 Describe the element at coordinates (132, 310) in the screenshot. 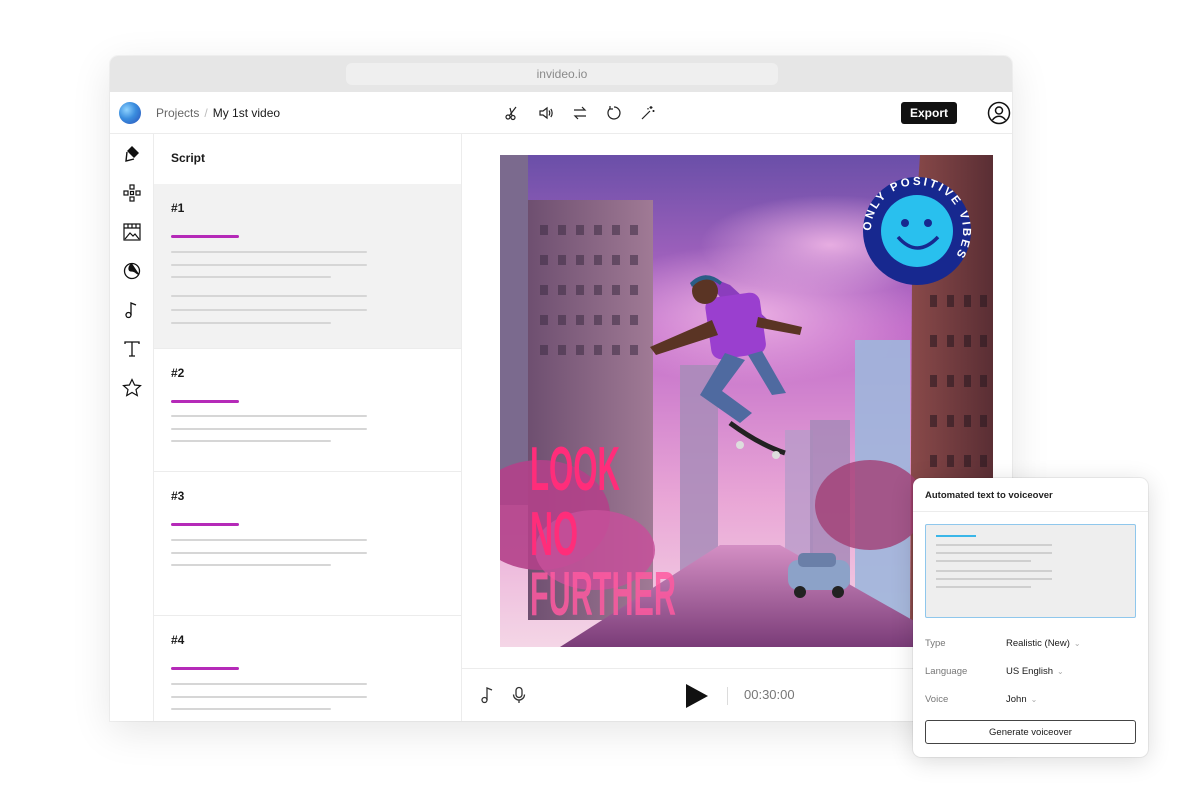

I see `music-icon` at that location.